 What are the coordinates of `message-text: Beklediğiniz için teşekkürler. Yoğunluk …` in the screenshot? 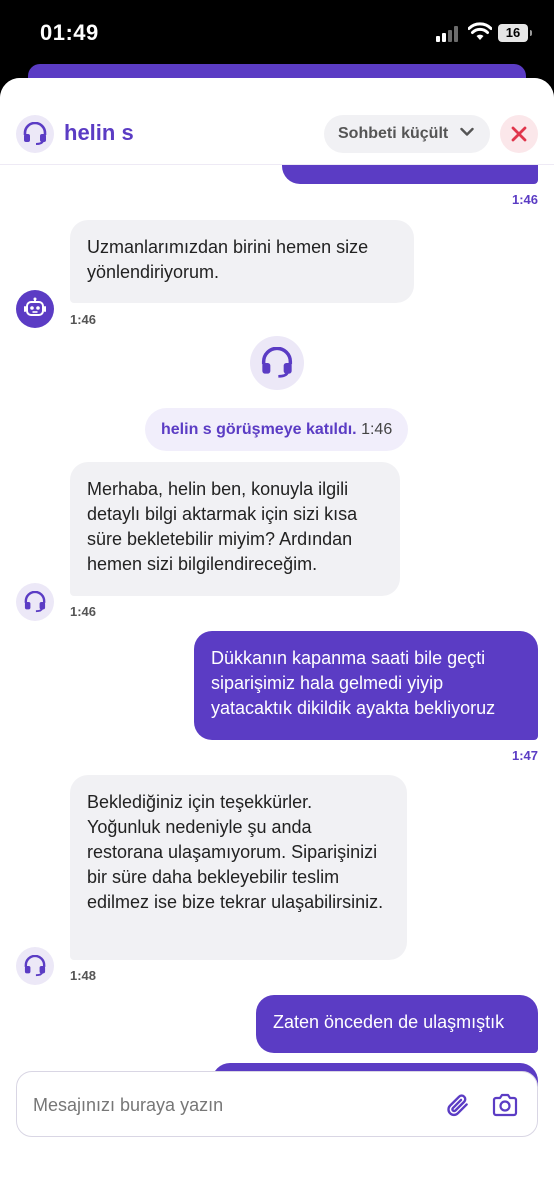 It's located at (235, 852).